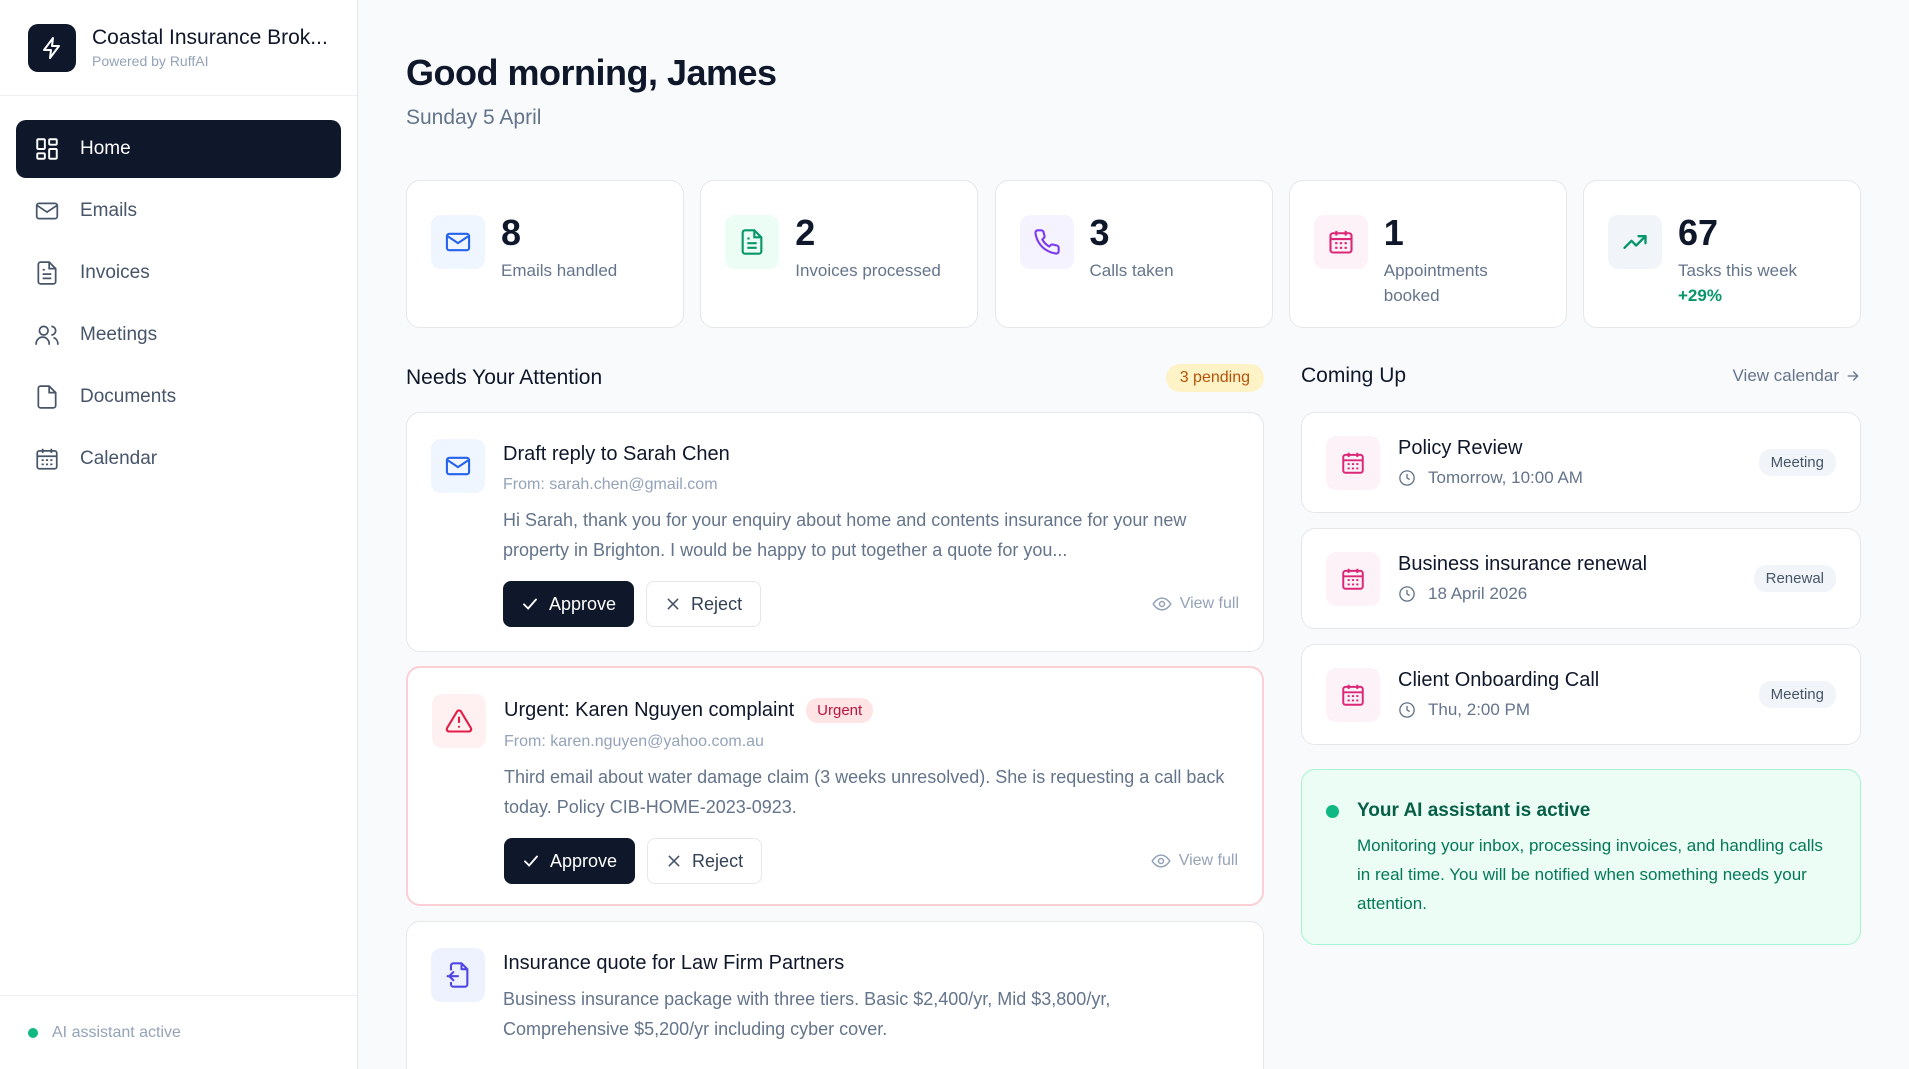  I want to click on assistant-status: AI assistant active, so click(178, 1032).